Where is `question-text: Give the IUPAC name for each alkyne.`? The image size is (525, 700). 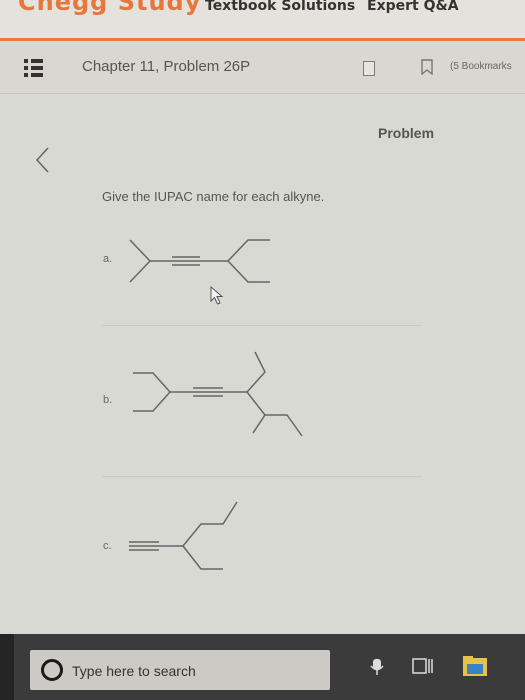
question-text: Give the IUPAC name for each alkyne. is located at coordinates (213, 196).